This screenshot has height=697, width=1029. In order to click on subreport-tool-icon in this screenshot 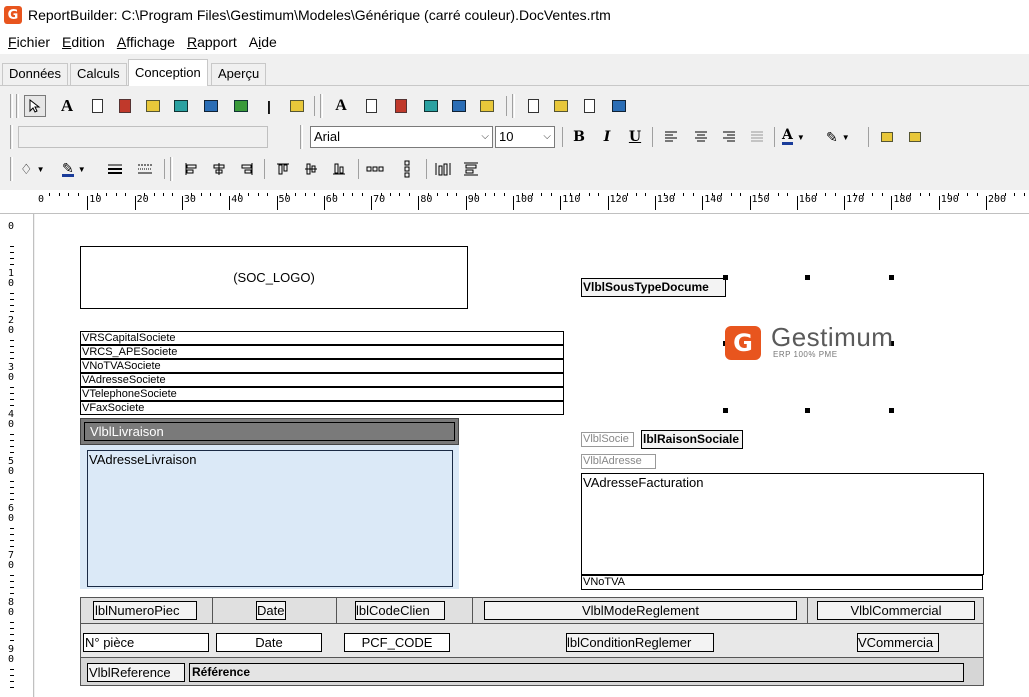, I will do `click(561, 106)`.